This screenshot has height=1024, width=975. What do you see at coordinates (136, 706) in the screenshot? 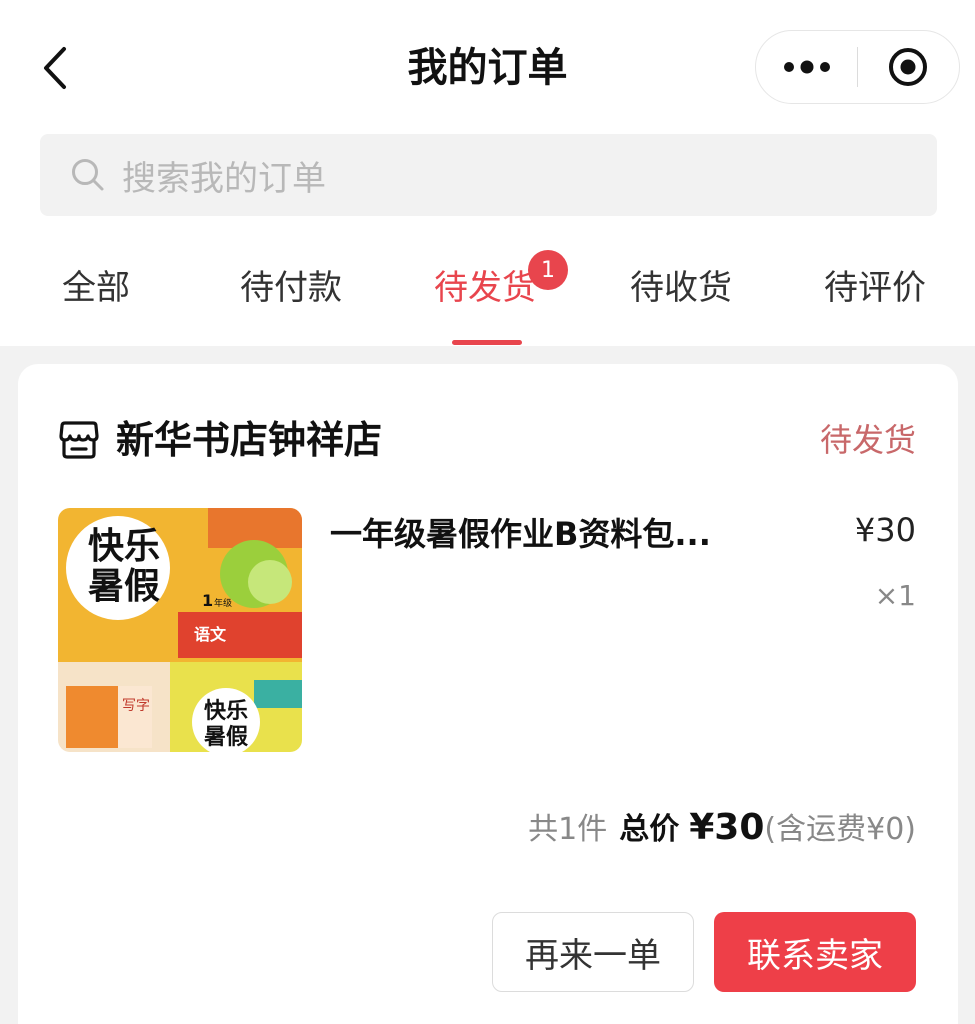
I see `cover-writing: 写字` at bounding box center [136, 706].